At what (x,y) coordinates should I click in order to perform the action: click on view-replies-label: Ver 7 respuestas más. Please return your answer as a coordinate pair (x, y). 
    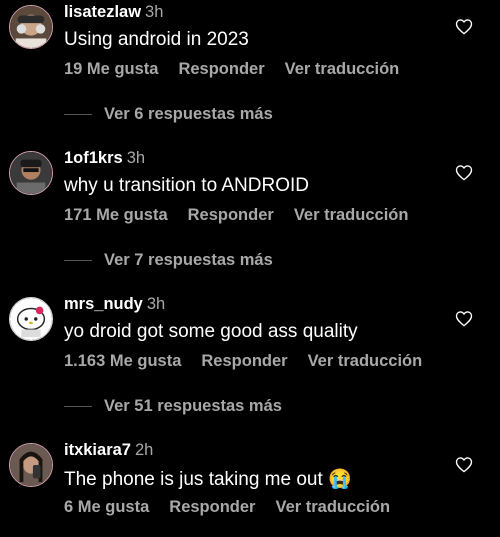
    Looking at the image, I should click on (188, 260).